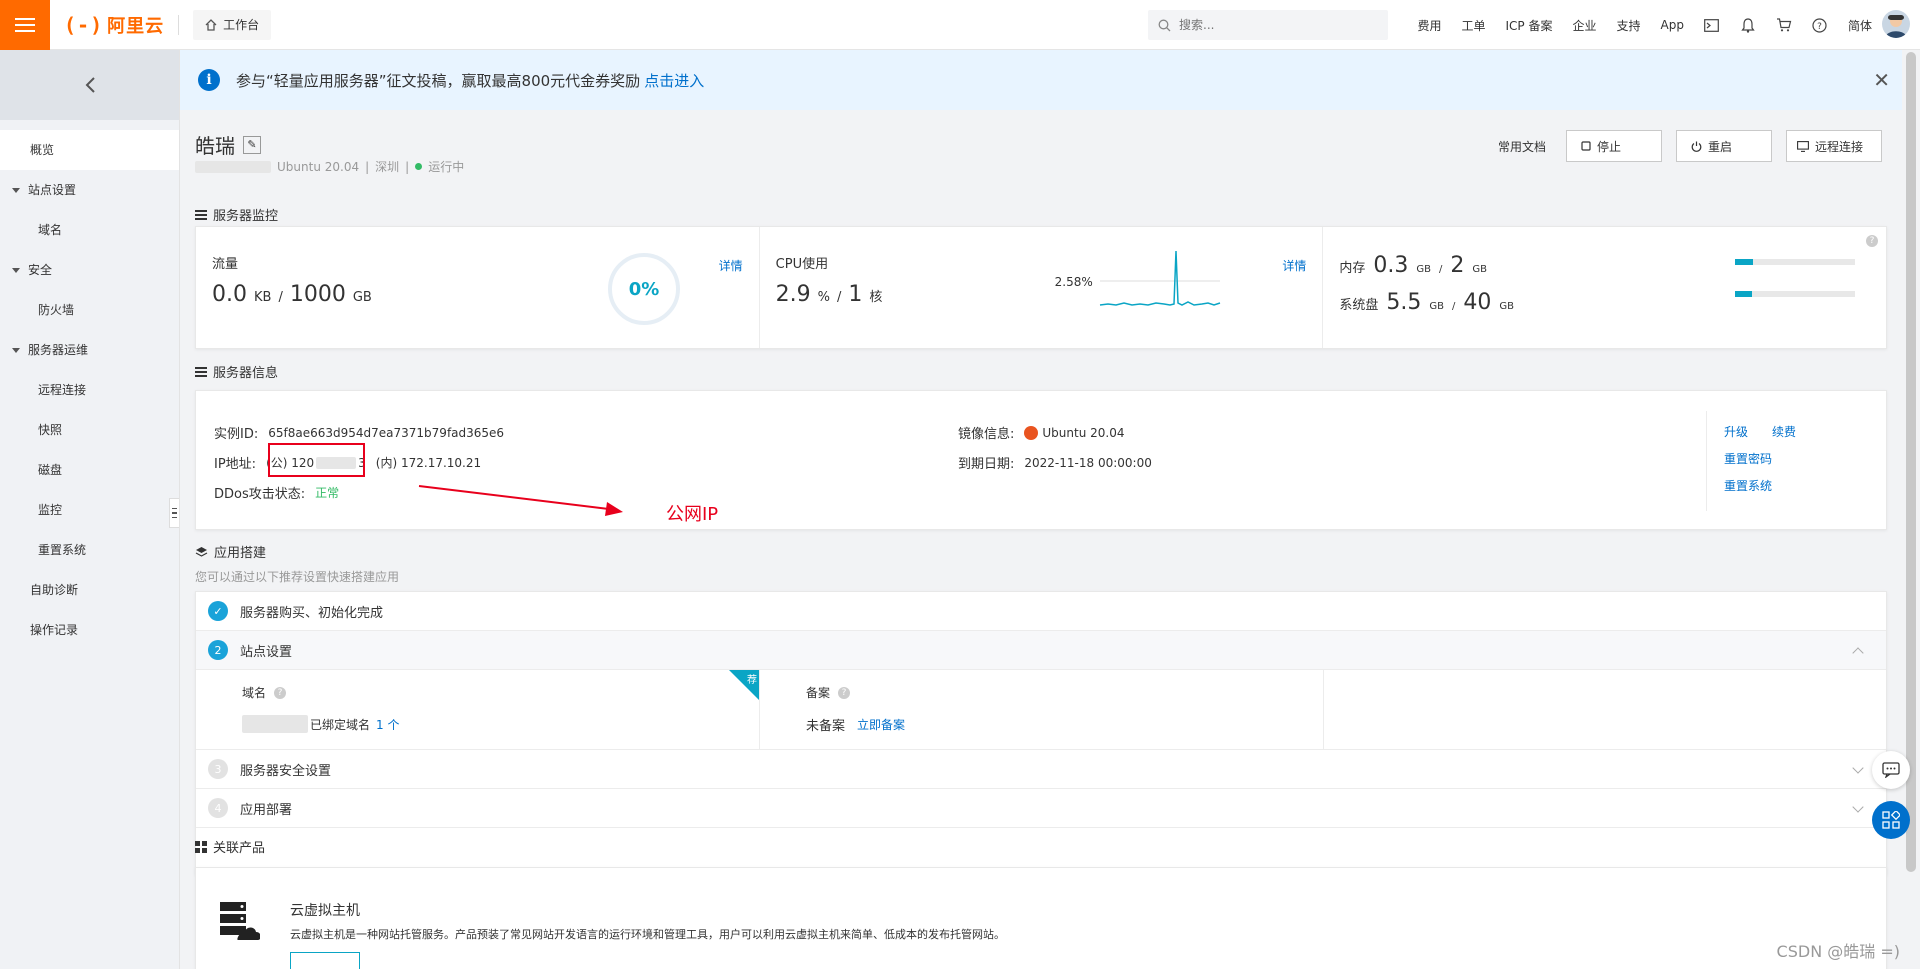 The width and height of the screenshot is (1920, 969). I want to click on sidebar-item-snapshot: 快照, so click(89, 430).